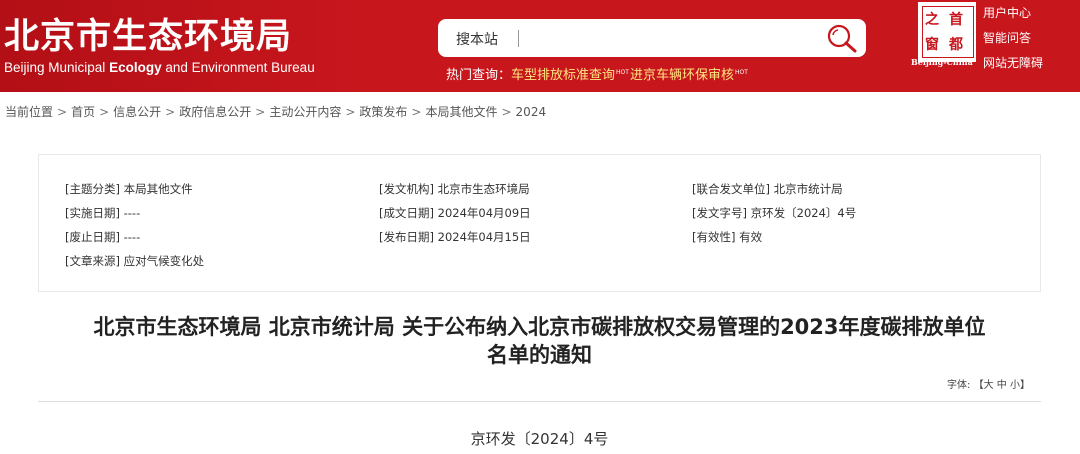 The image size is (1080, 454). What do you see at coordinates (531, 112) in the screenshot?
I see `breadcrumb-year: 2024` at bounding box center [531, 112].